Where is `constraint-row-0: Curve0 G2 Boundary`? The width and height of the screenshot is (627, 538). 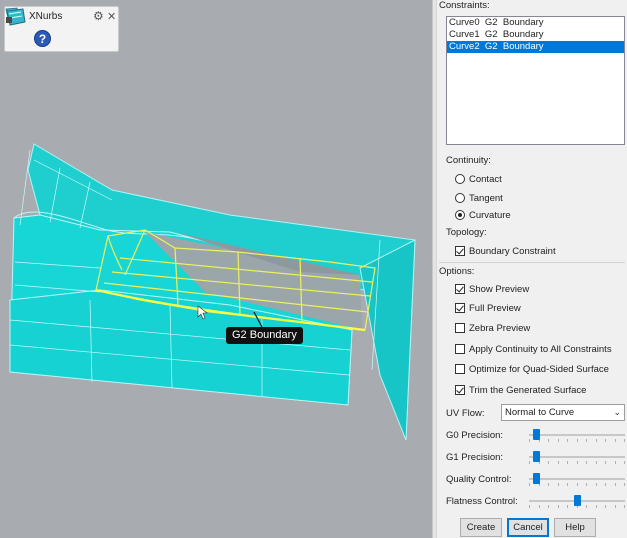
constraint-row-0: Curve0 G2 Boundary is located at coordinates (535, 23).